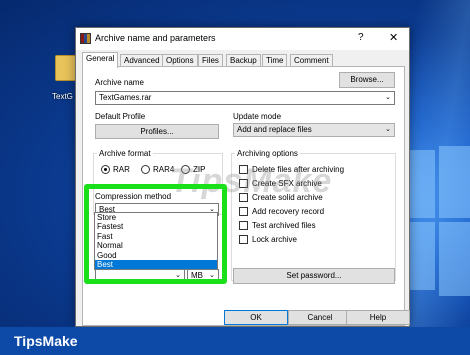  I want to click on format-rar4-radio, so click(145, 169).